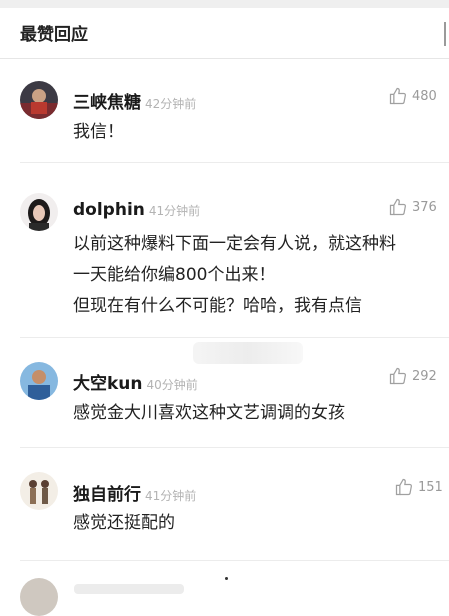  What do you see at coordinates (54, 35) in the screenshot?
I see `section-title: 最赞回应` at bounding box center [54, 35].